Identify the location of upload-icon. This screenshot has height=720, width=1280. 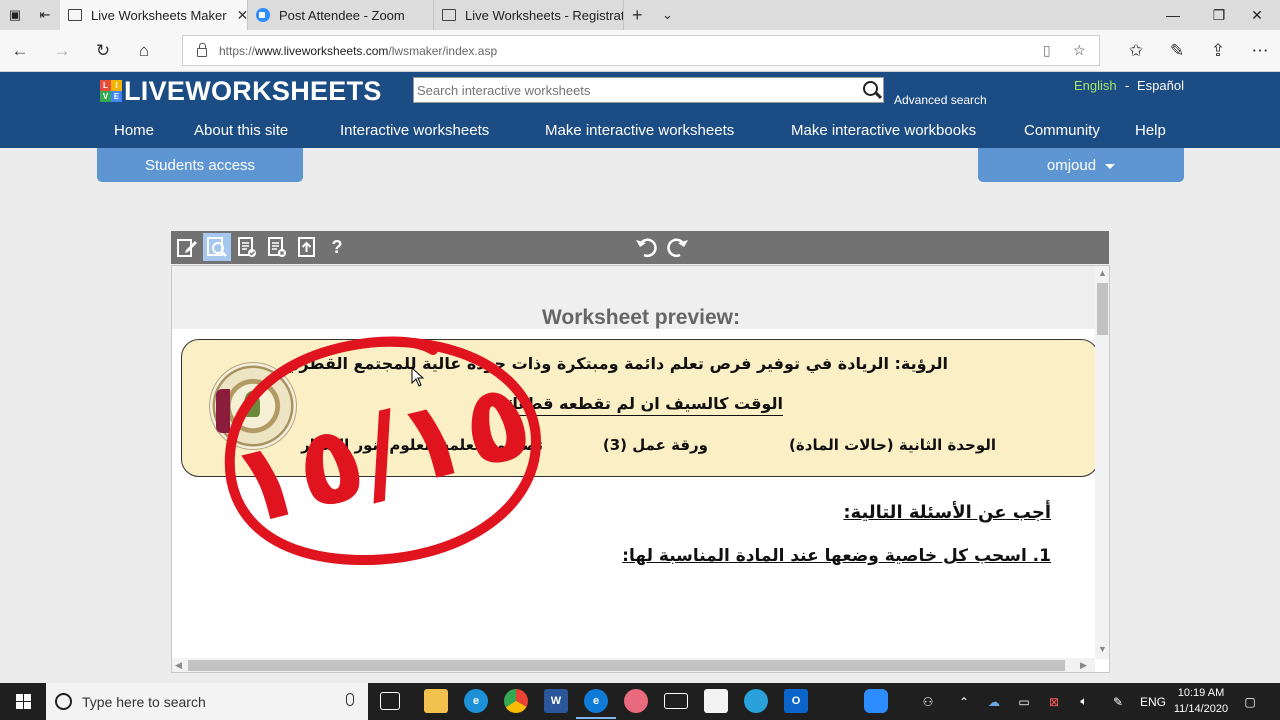
(307, 247).